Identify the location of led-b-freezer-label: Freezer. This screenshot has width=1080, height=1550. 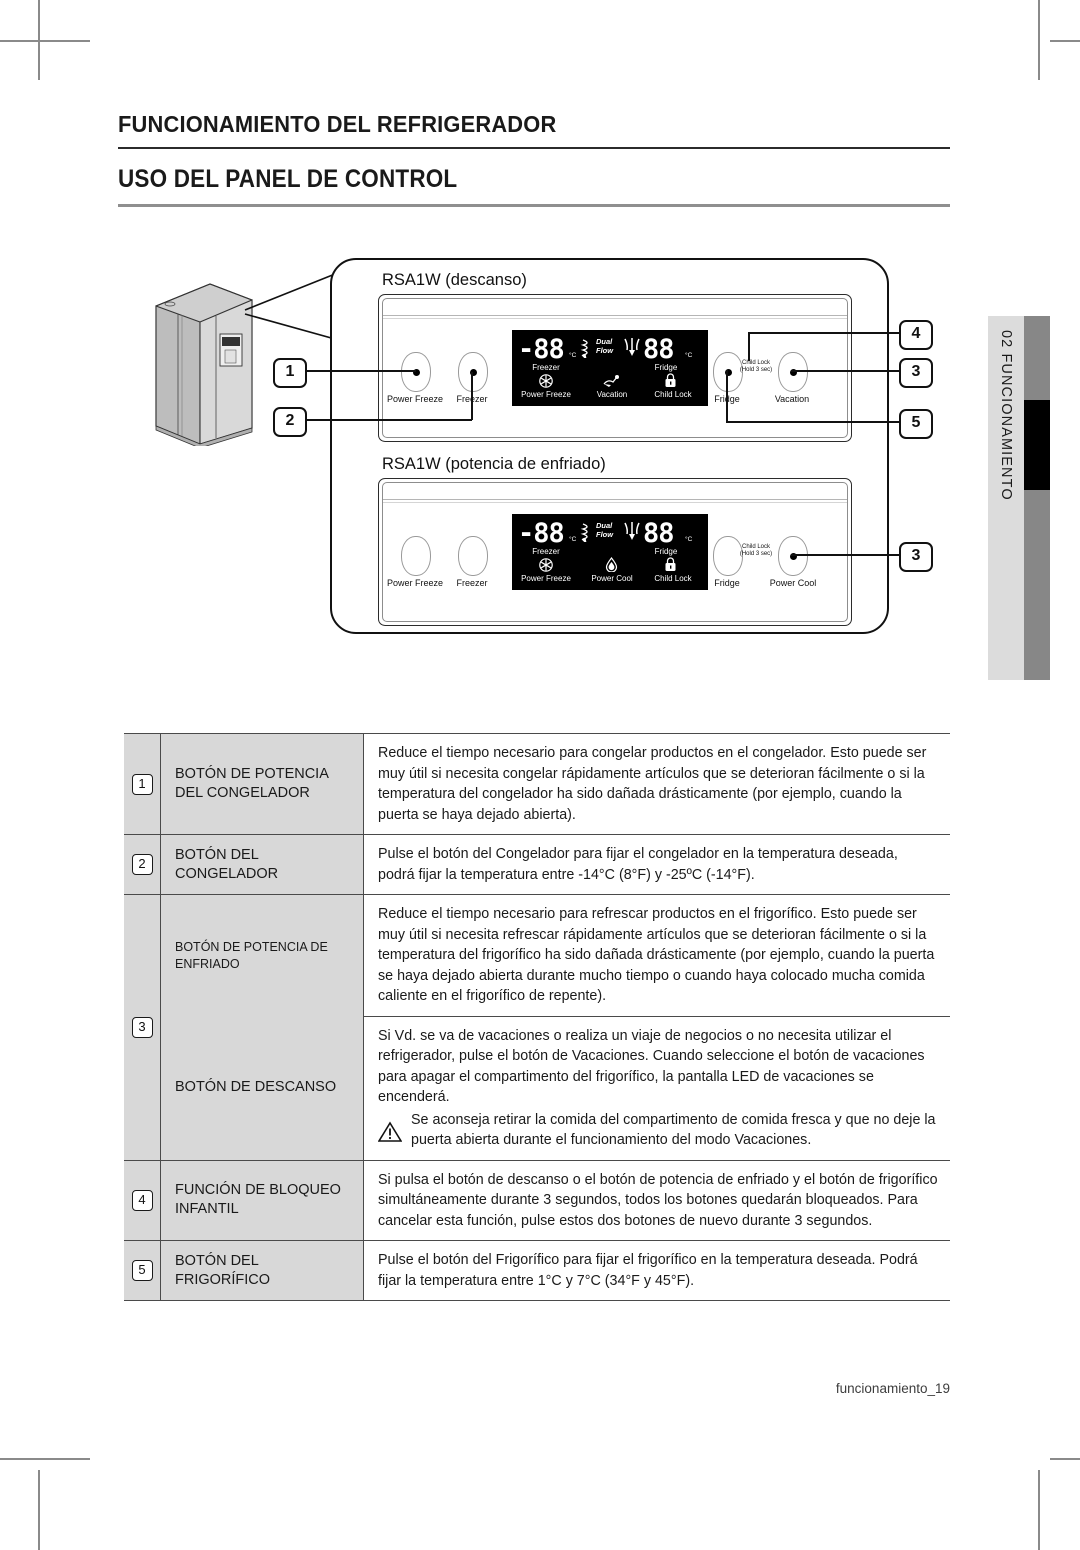
(546, 551).